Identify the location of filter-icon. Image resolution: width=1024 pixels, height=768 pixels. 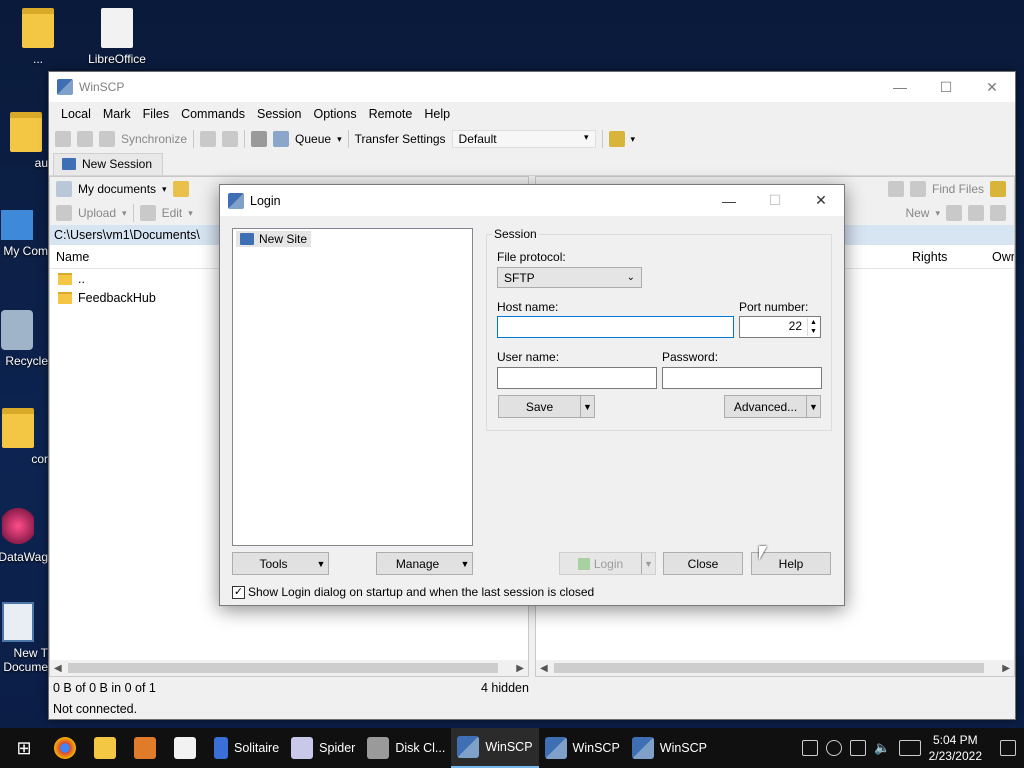
(998, 213).